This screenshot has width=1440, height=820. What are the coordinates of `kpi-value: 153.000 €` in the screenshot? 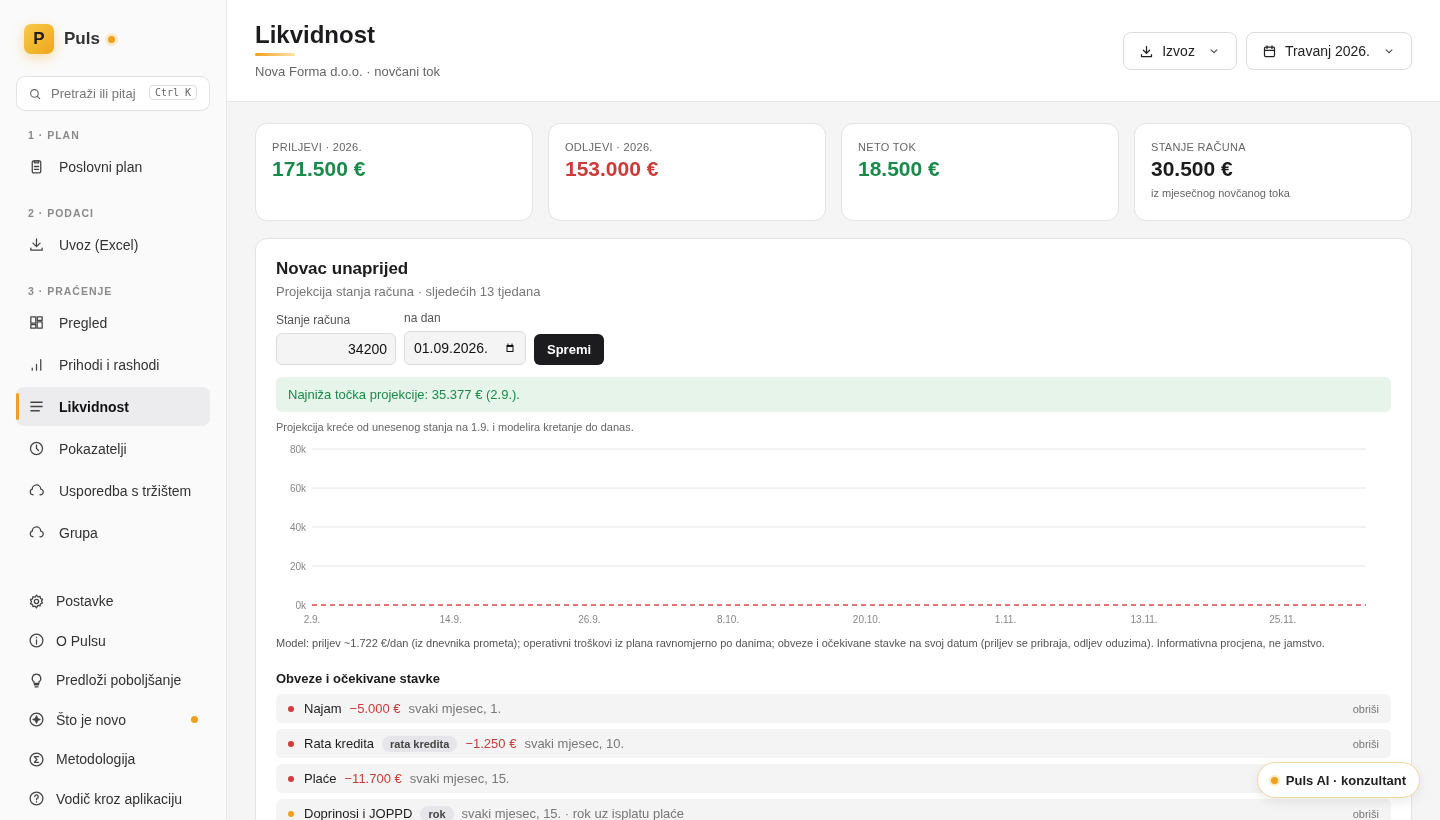 It's located at (612, 169).